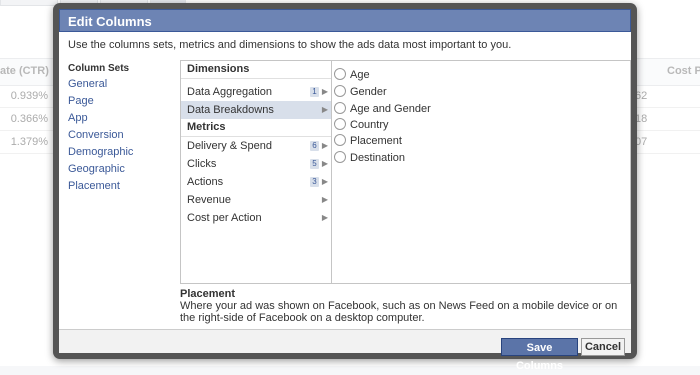 The image size is (700, 375). I want to click on menu-item-data-aggregation: Data Aggregation 1 ▶, so click(256, 92).